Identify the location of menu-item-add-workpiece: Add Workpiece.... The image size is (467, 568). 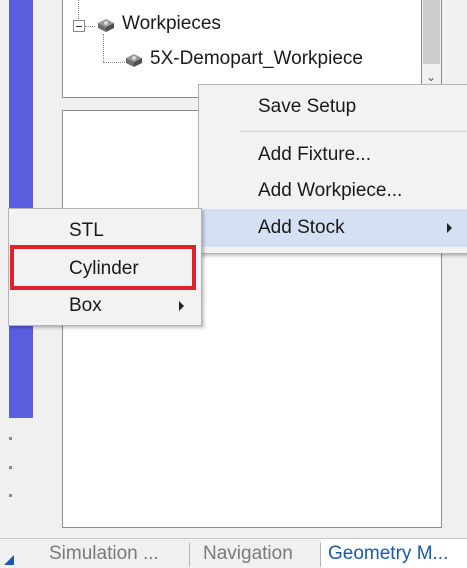
(333, 191).